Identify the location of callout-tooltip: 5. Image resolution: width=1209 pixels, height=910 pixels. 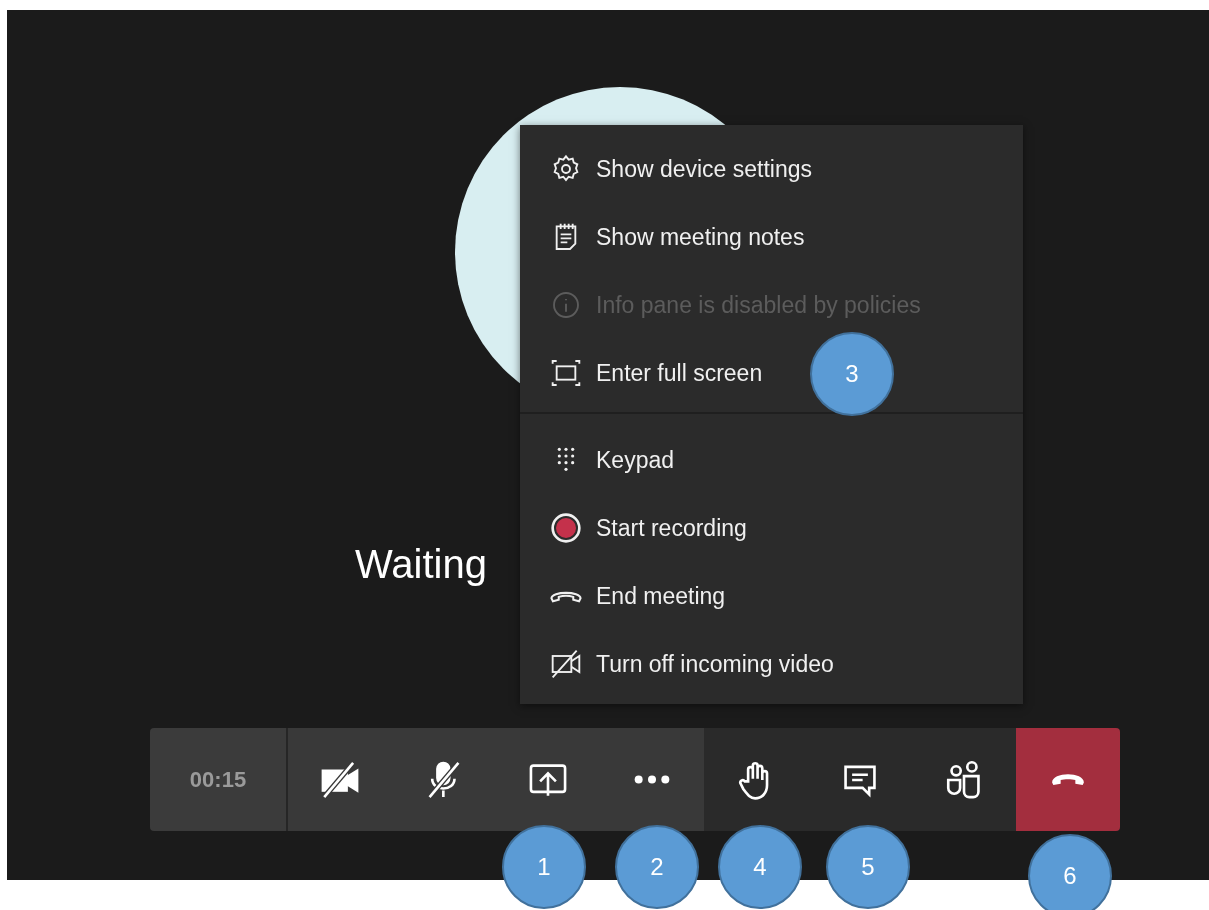
(868, 867).